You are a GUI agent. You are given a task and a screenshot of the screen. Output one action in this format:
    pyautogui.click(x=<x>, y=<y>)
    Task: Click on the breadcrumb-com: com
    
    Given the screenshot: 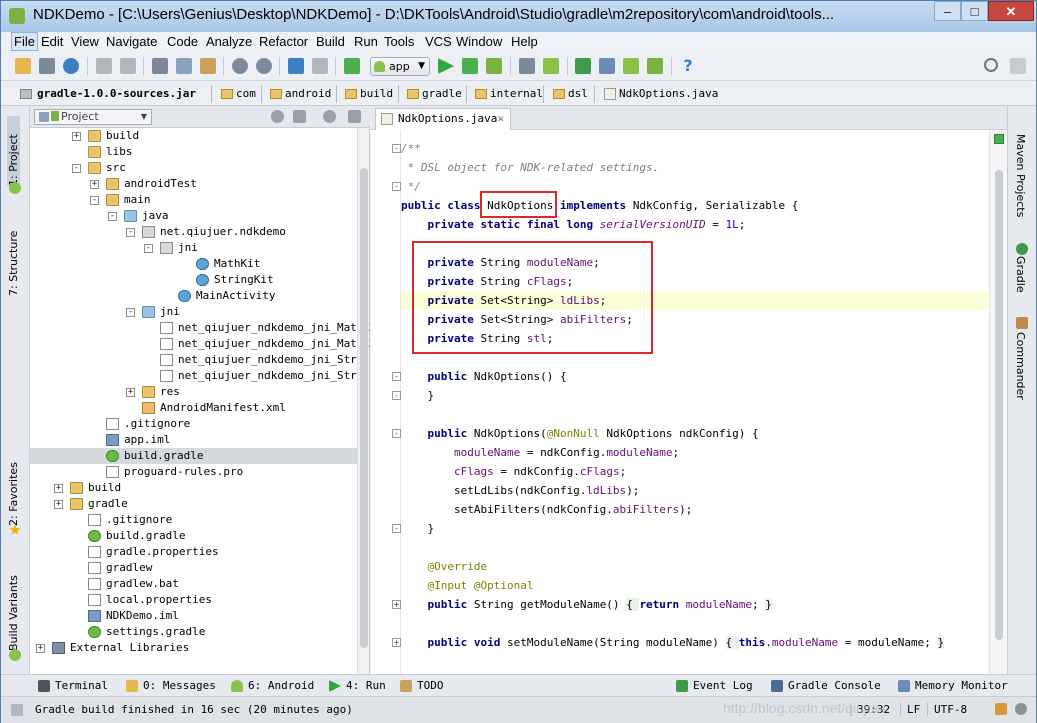 What is the action you would take?
    pyautogui.click(x=241, y=94)
    